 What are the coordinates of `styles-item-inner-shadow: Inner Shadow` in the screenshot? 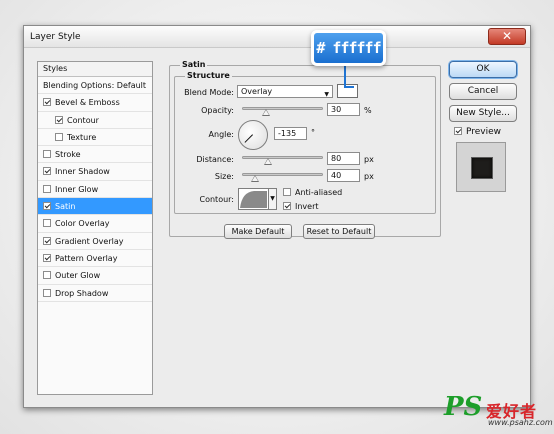 It's located at (95, 172).